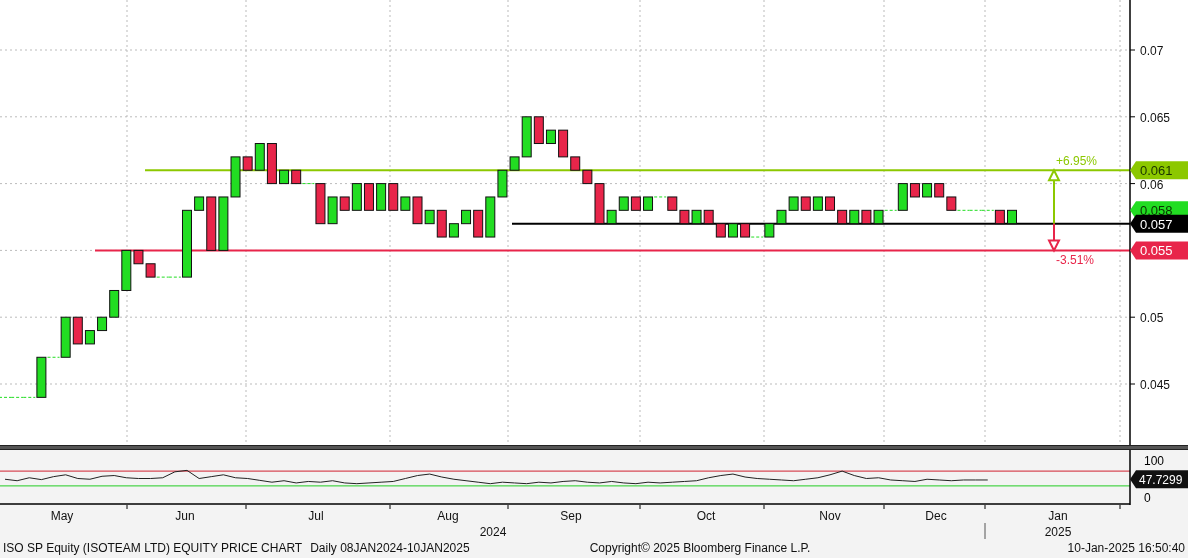  What do you see at coordinates (1126, 548) in the screenshot?
I see `timestamp: 10-Jan-2025 16:50:40` at bounding box center [1126, 548].